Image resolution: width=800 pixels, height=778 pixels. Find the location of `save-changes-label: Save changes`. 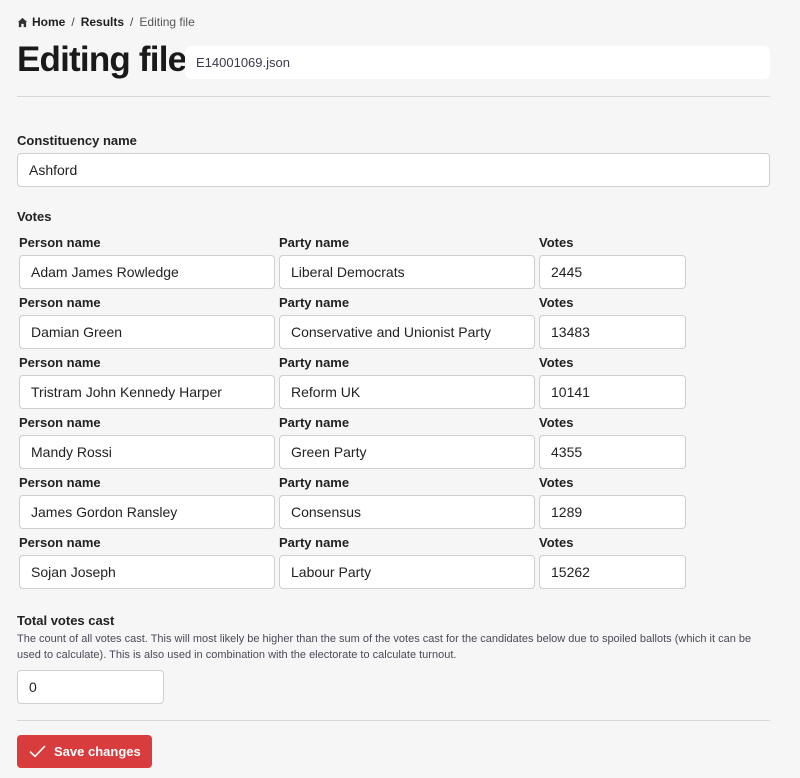

save-changes-label: Save changes is located at coordinates (97, 751).